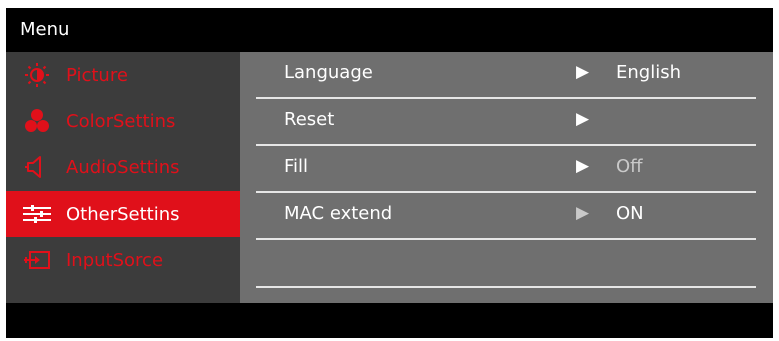 This screenshot has width=779, height=341. Describe the element at coordinates (37, 75) in the screenshot. I see `brightness-icon` at that location.